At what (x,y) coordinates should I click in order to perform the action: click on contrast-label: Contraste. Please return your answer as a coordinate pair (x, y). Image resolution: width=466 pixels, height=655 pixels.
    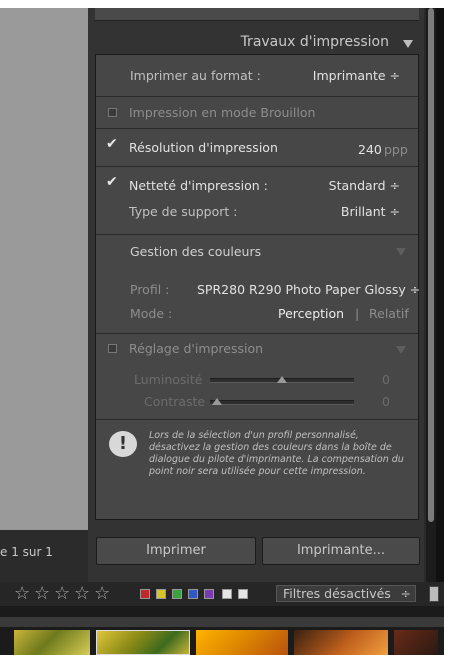
    Looking at the image, I should click on (175, 401).